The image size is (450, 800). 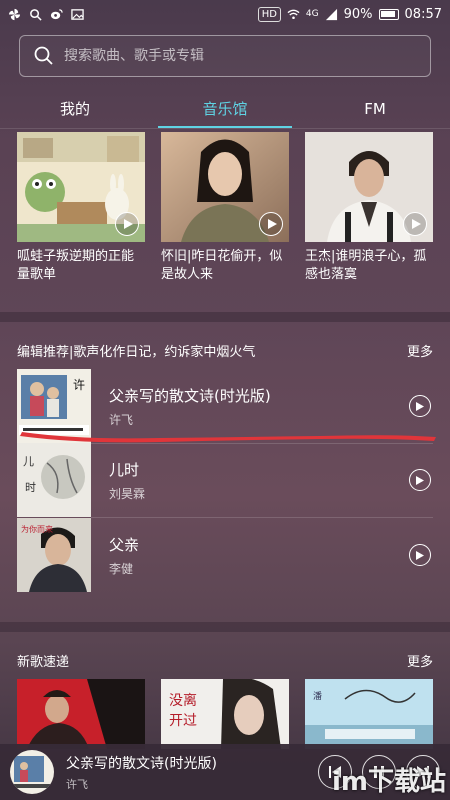 What do you see at coordinates (369, 714) in the screenshot?
I see `new-song-cover: 潘` at bounding box center [369, 714].